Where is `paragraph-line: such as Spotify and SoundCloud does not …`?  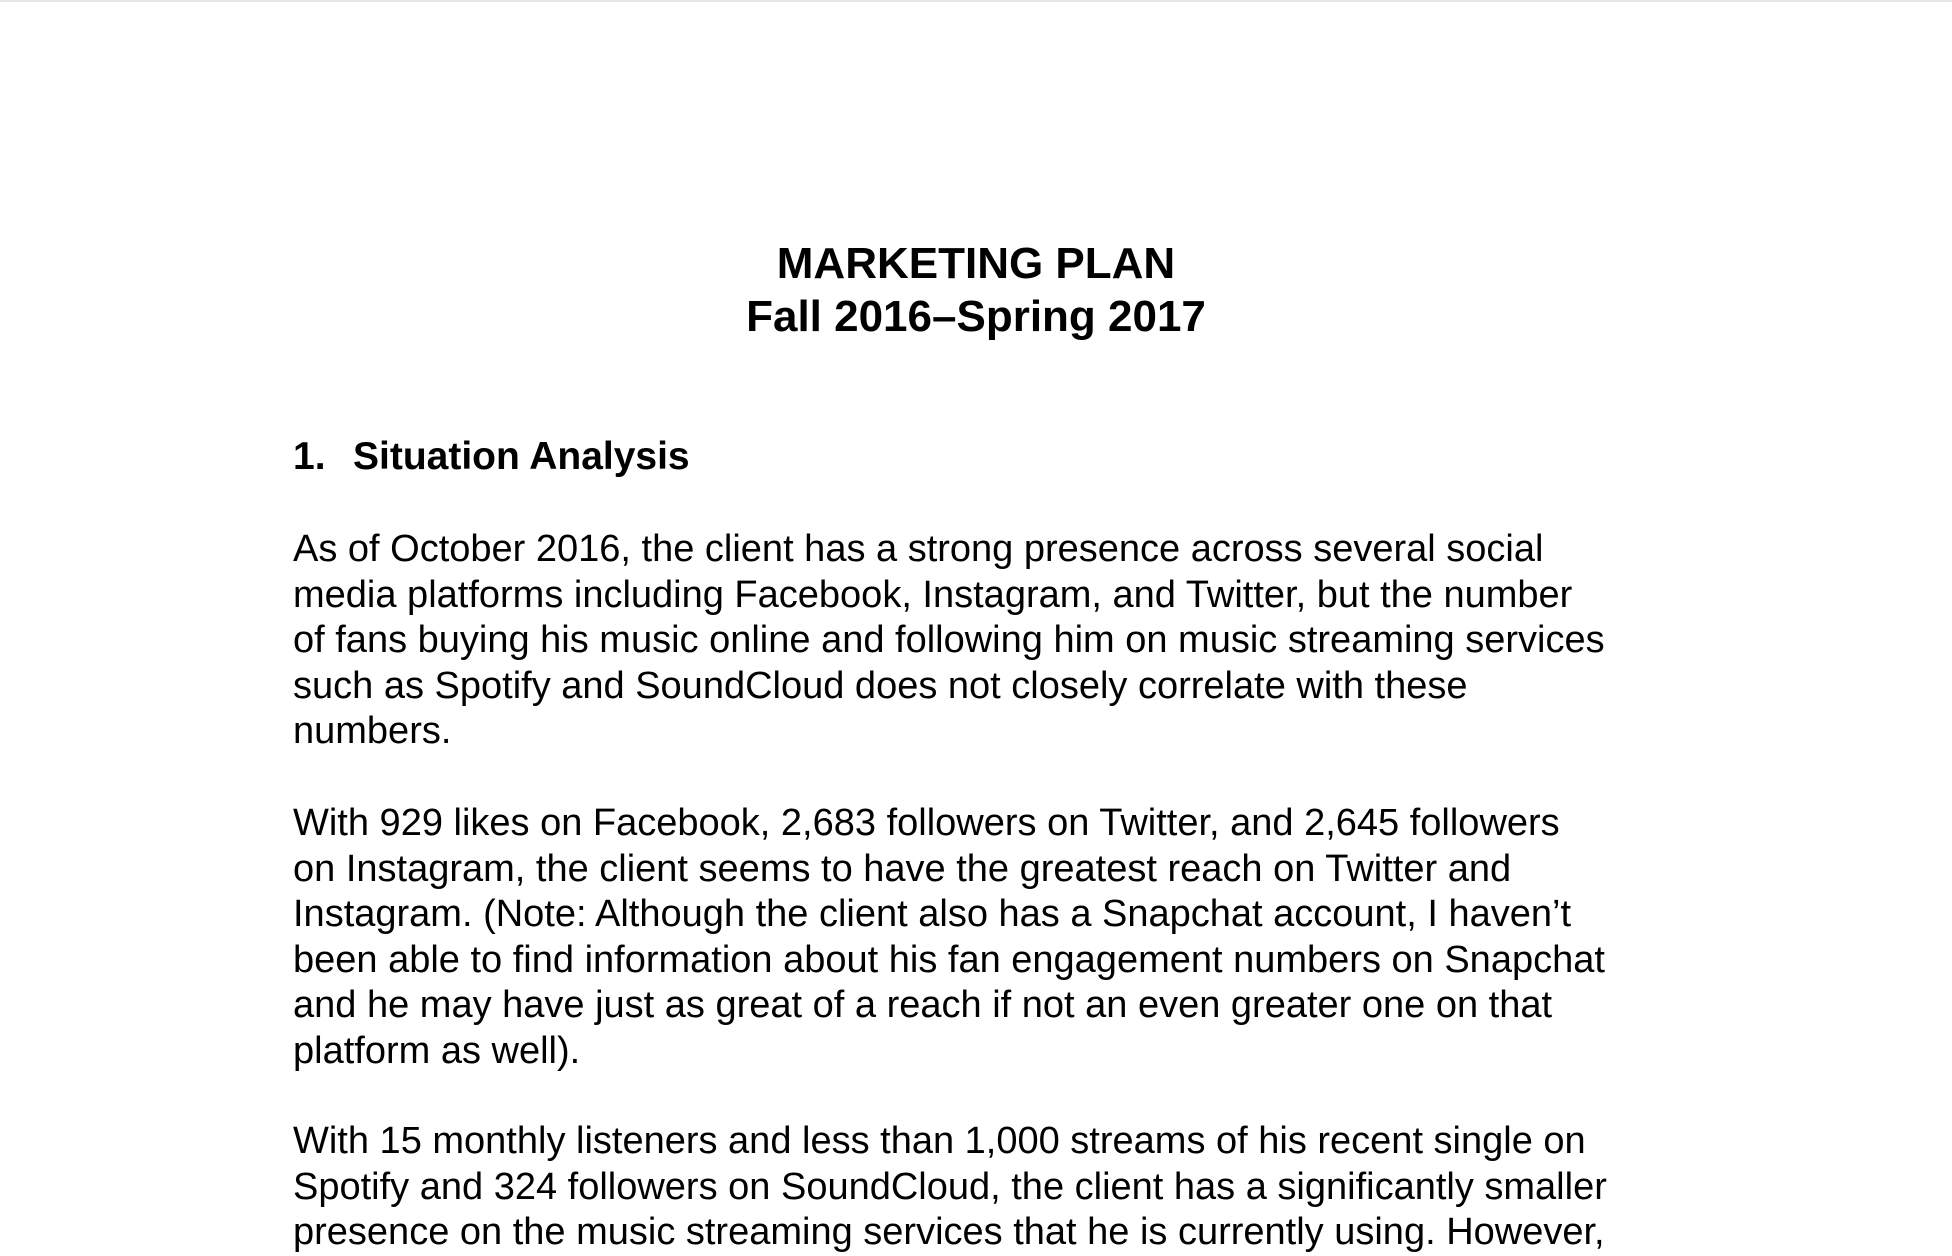
paragraph-line: such as Spotify and SoundCloud does not … is located at coordinates (880, 685).